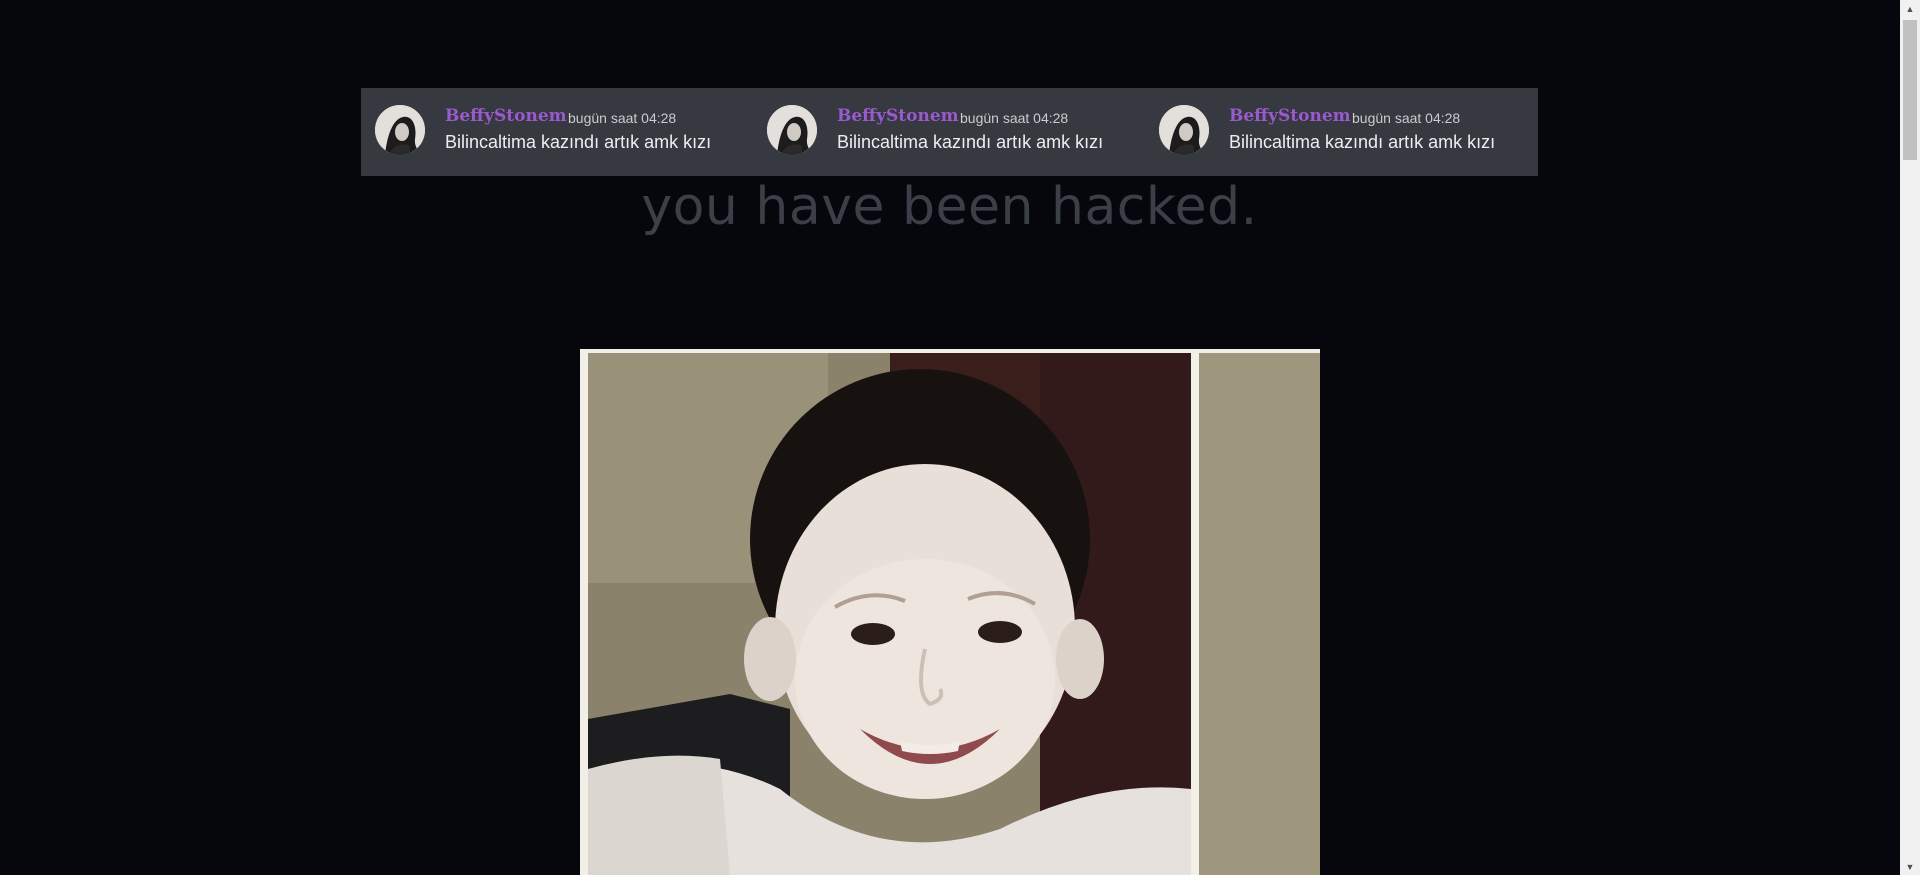  What do you see at coordinates (1910, 437) in the screenshot?
I see `vertical-scrollbar: ▲ ▼` at bounding box center [1910, 437].